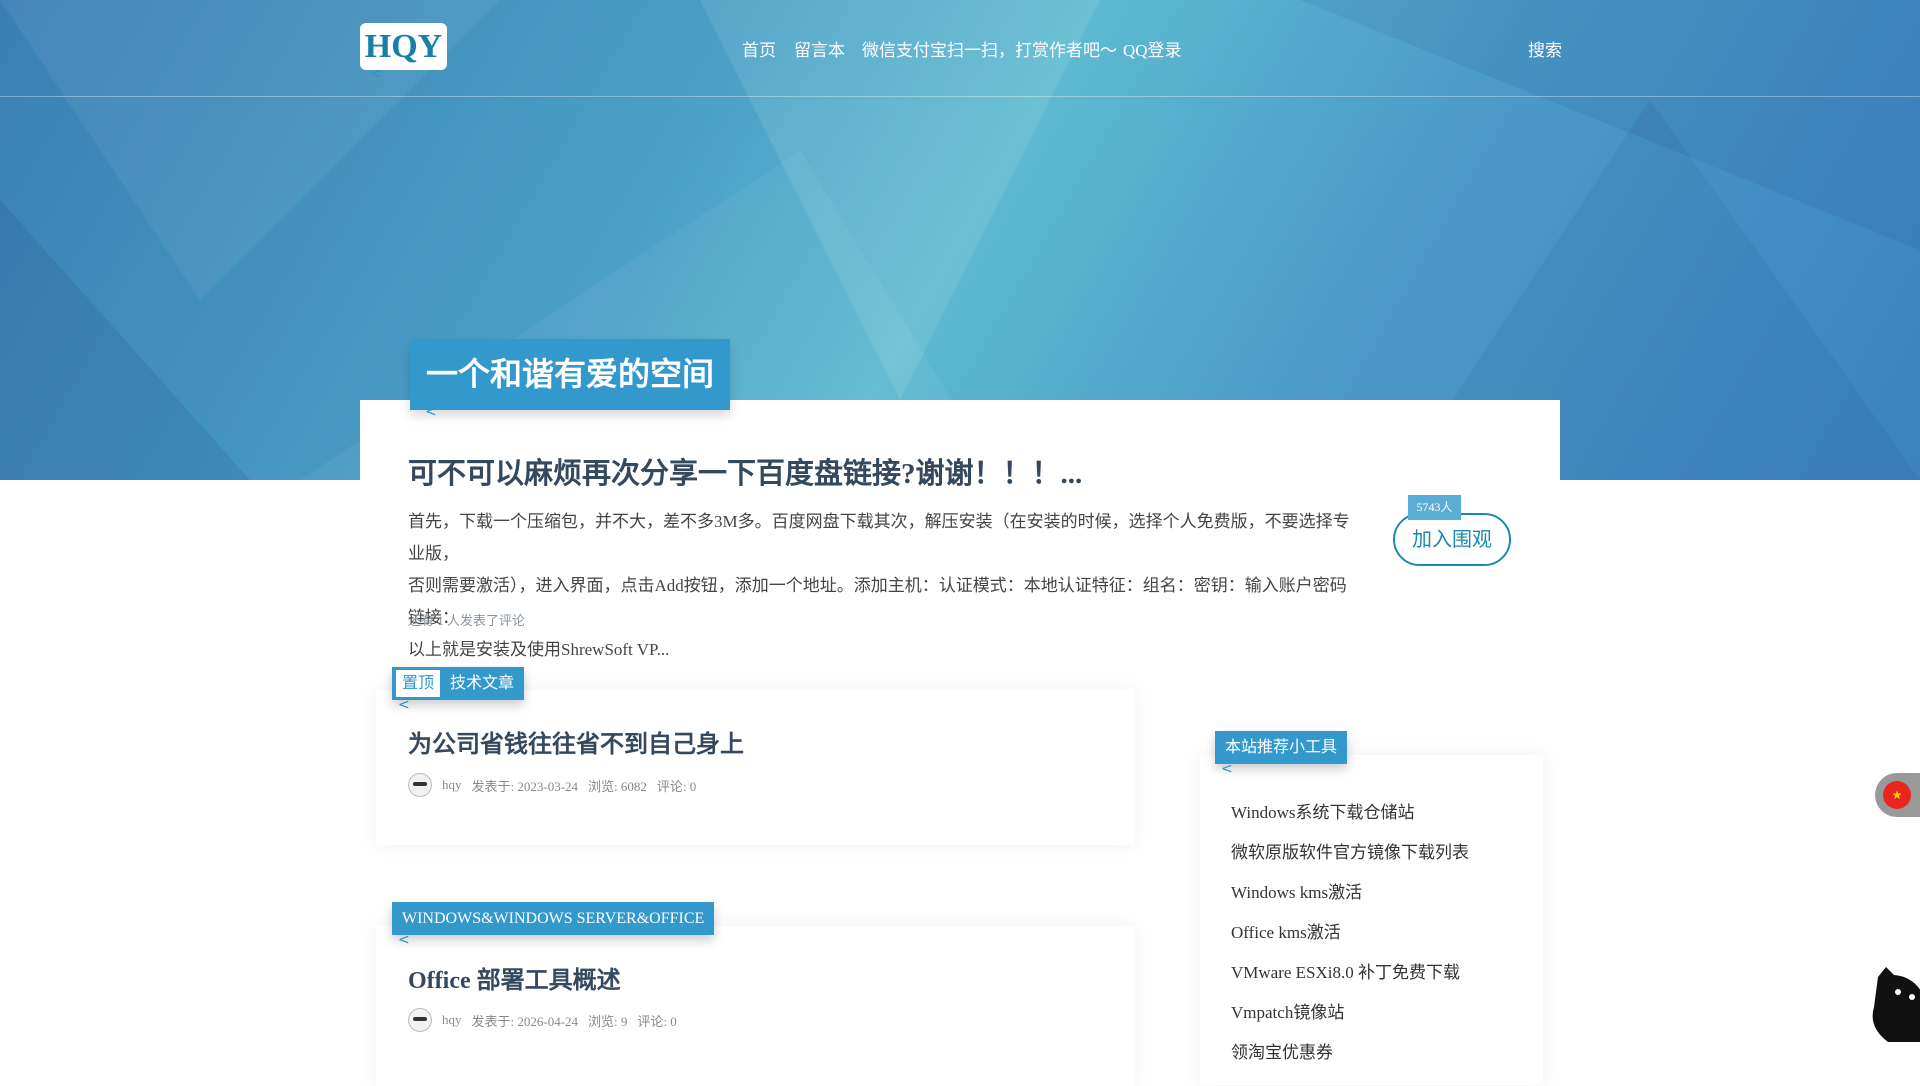 The width and height of the screenshot is (1920, 1086). What do you see at coordinates (403, 46) in the screenshot?
I see `site-logo: HQY` at bounding box center [403, 46].